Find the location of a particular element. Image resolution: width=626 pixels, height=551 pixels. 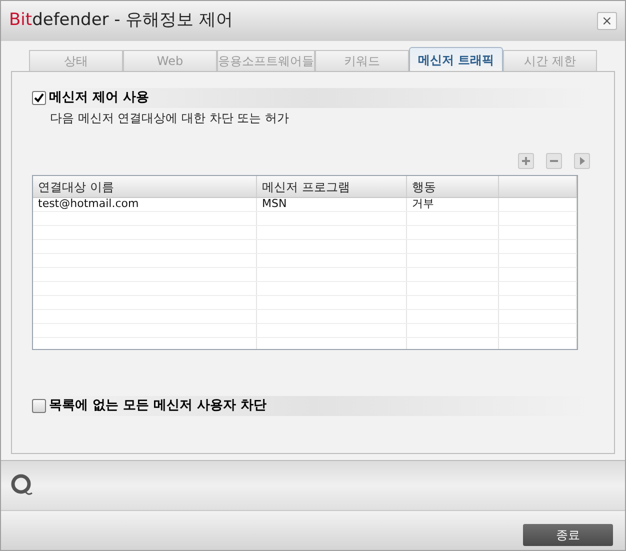

close-button: 종료 is located at coordinates (568, 535).